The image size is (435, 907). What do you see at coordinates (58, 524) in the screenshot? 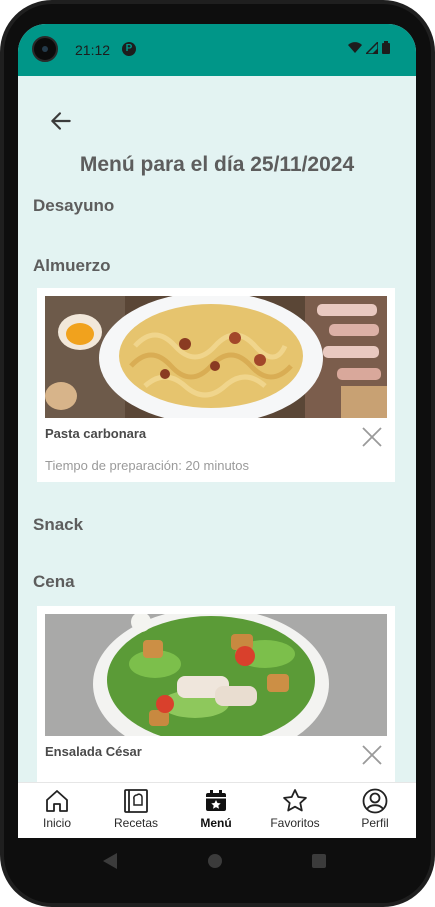
I see `section-snack: Snack` at bounding box center [58, 524].